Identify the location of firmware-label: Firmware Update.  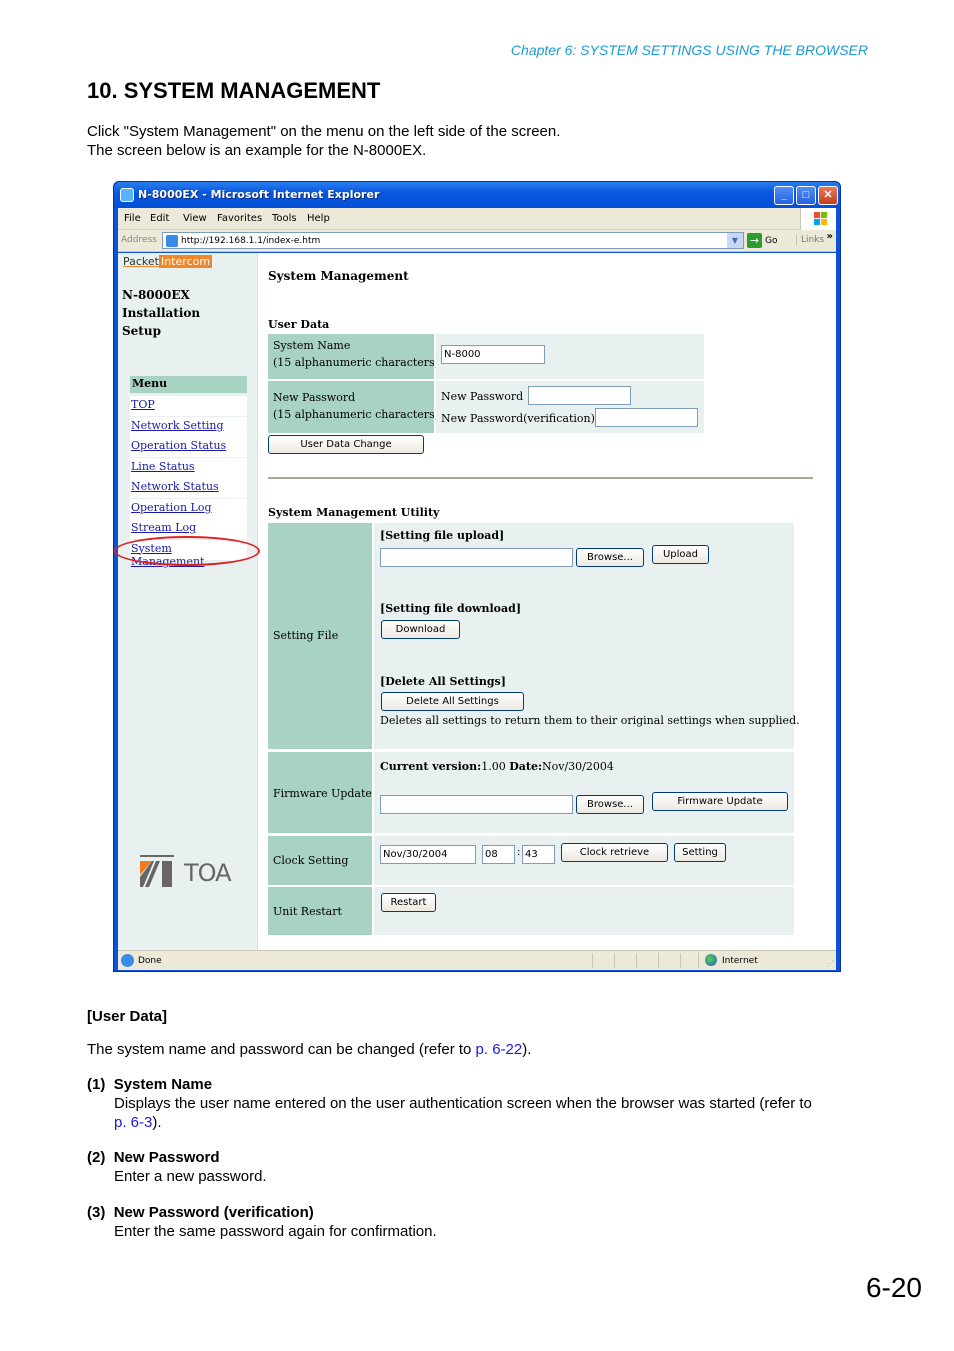
(322, 793).